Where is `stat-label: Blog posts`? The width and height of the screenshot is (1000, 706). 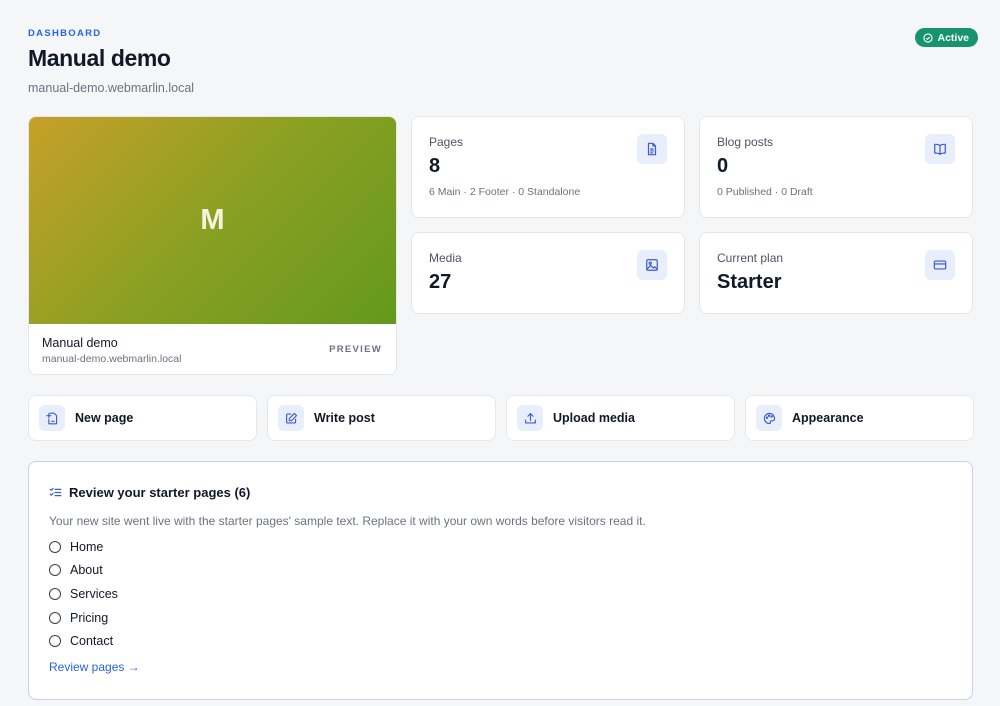 stat-label: Blog posts is located at coordinates (745, 142).